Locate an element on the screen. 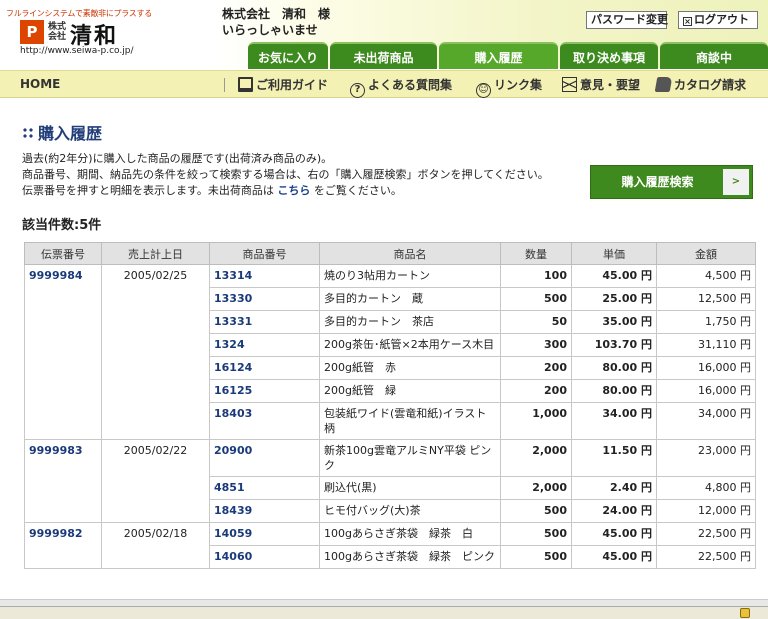 The height and width of the screenshot is (619, 768). subnav-guide: ご利用ガイド is located at coordinates (283, 85).